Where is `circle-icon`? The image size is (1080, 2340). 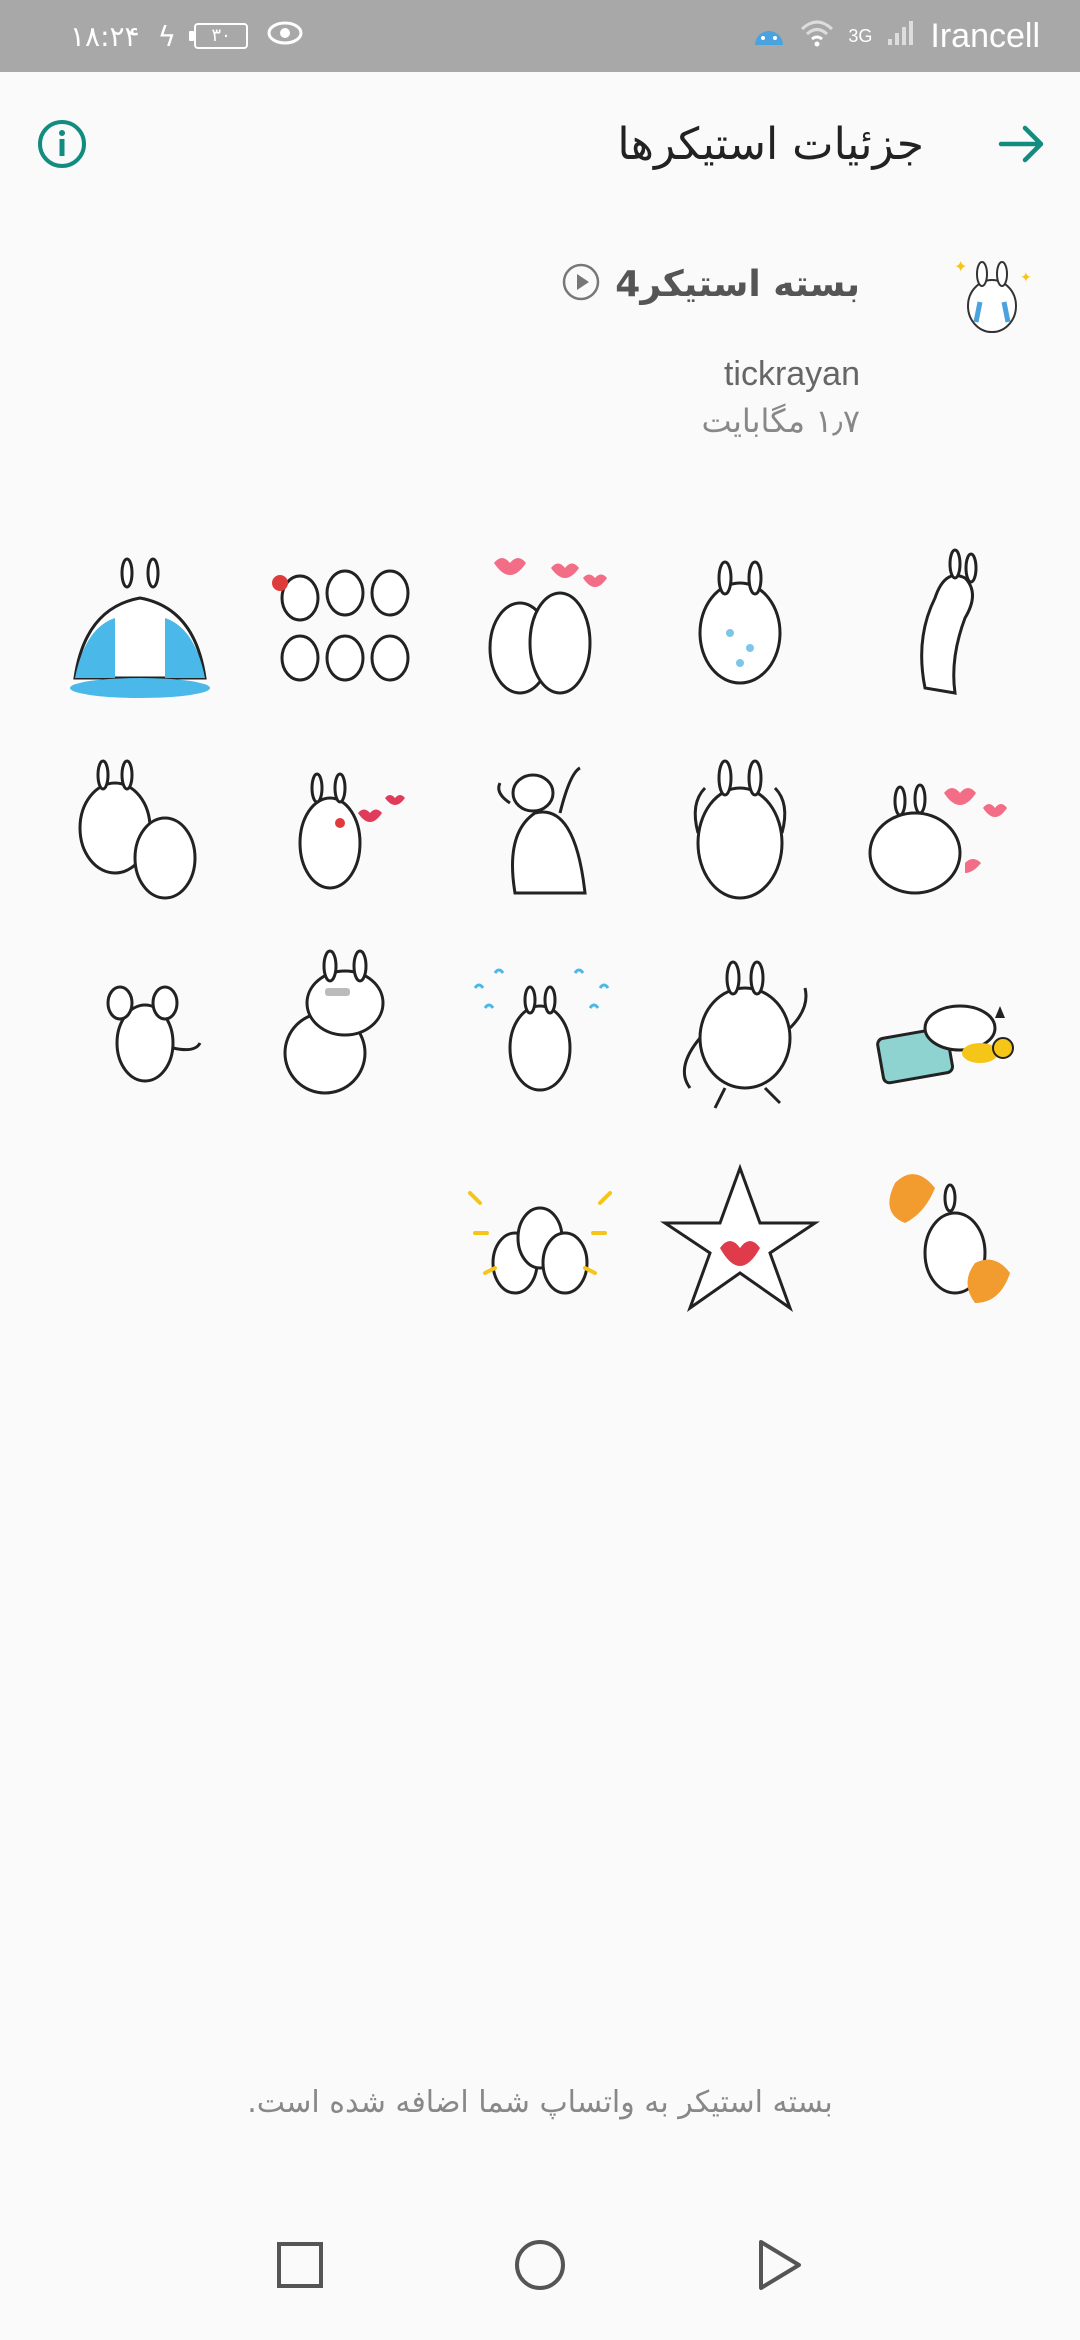
circle-icon is located at coordinates (540, 2265).